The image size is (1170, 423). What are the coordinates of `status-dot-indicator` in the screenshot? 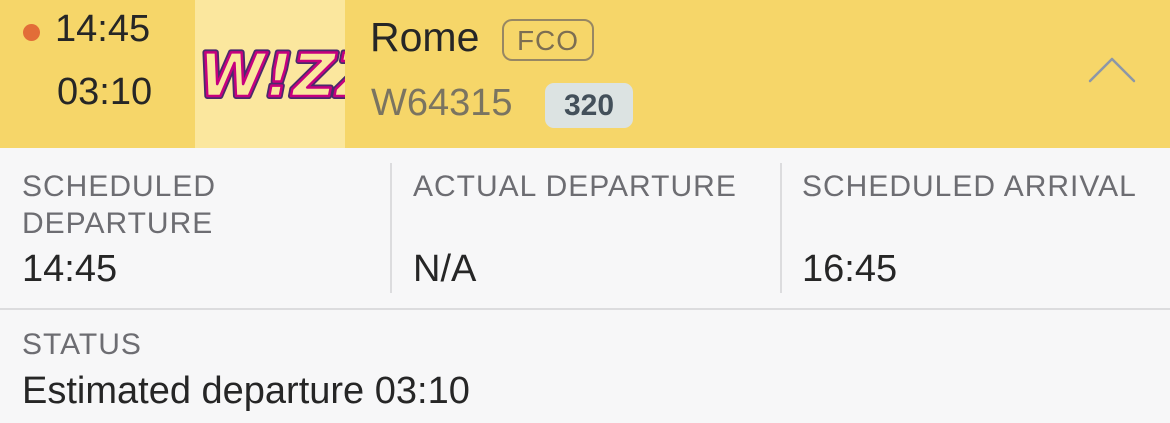 It's located at (31, 32).